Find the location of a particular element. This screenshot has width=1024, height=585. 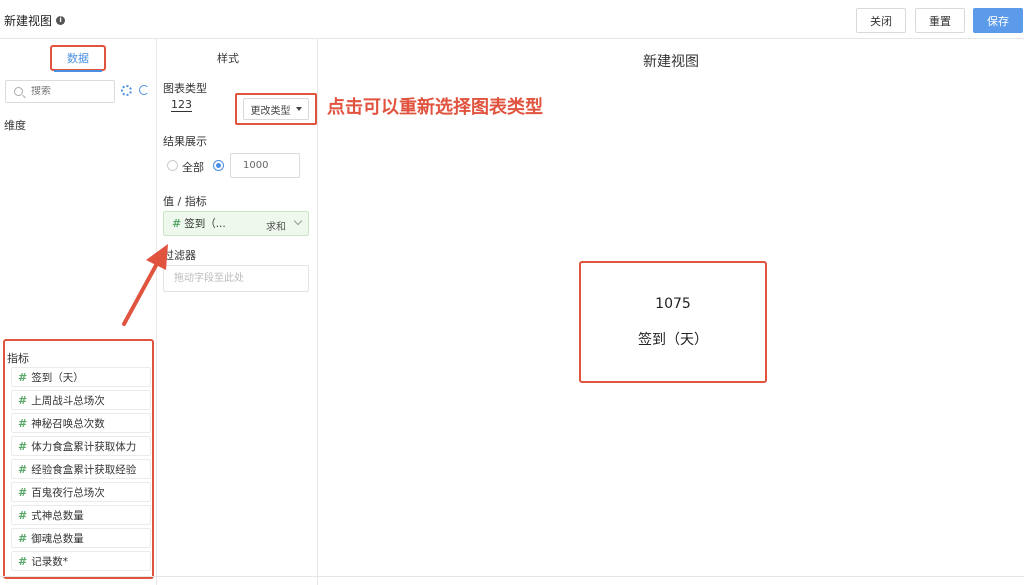

metric-item: # 神秘召唤总次数 is located at coordinates (81, 423).